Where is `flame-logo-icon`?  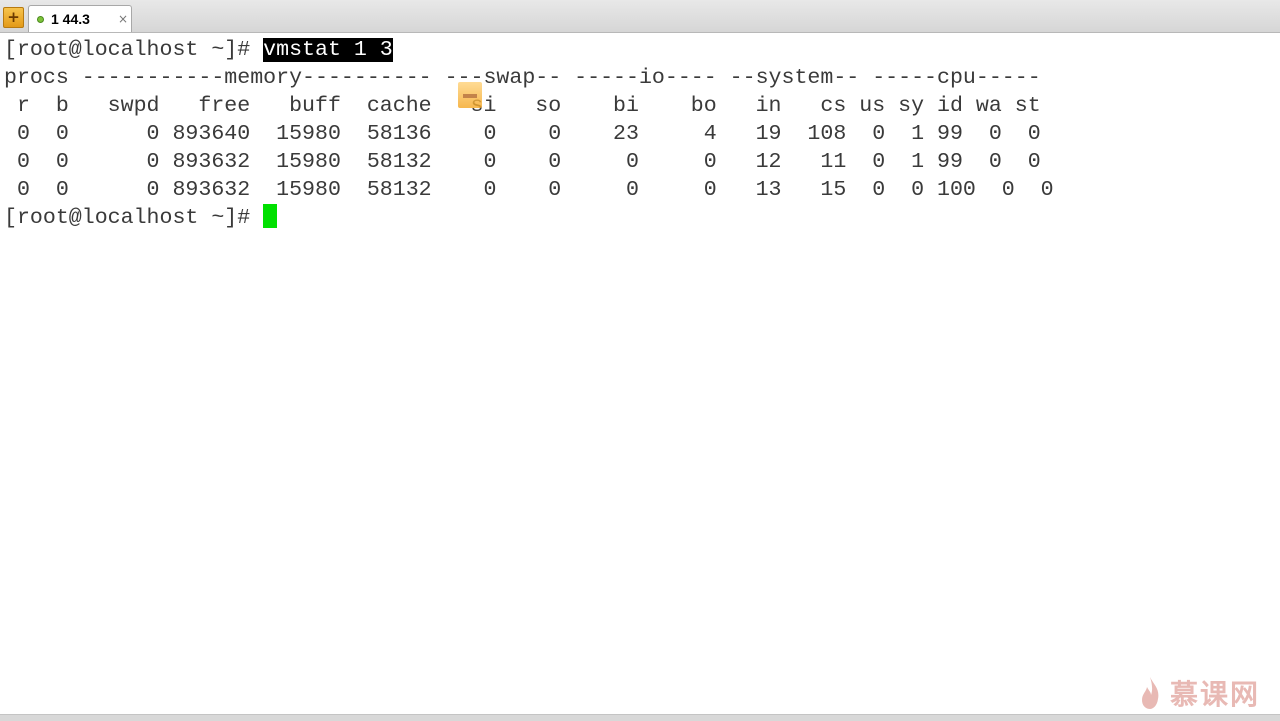 flame-logo-icon is located at coordinates (1150, 693).